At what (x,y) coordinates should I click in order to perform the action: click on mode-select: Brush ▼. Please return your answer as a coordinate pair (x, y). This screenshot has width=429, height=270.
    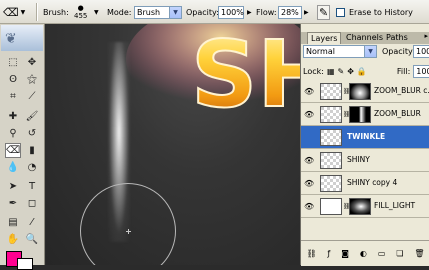
    Looking at the image, I should click on (158, 12).